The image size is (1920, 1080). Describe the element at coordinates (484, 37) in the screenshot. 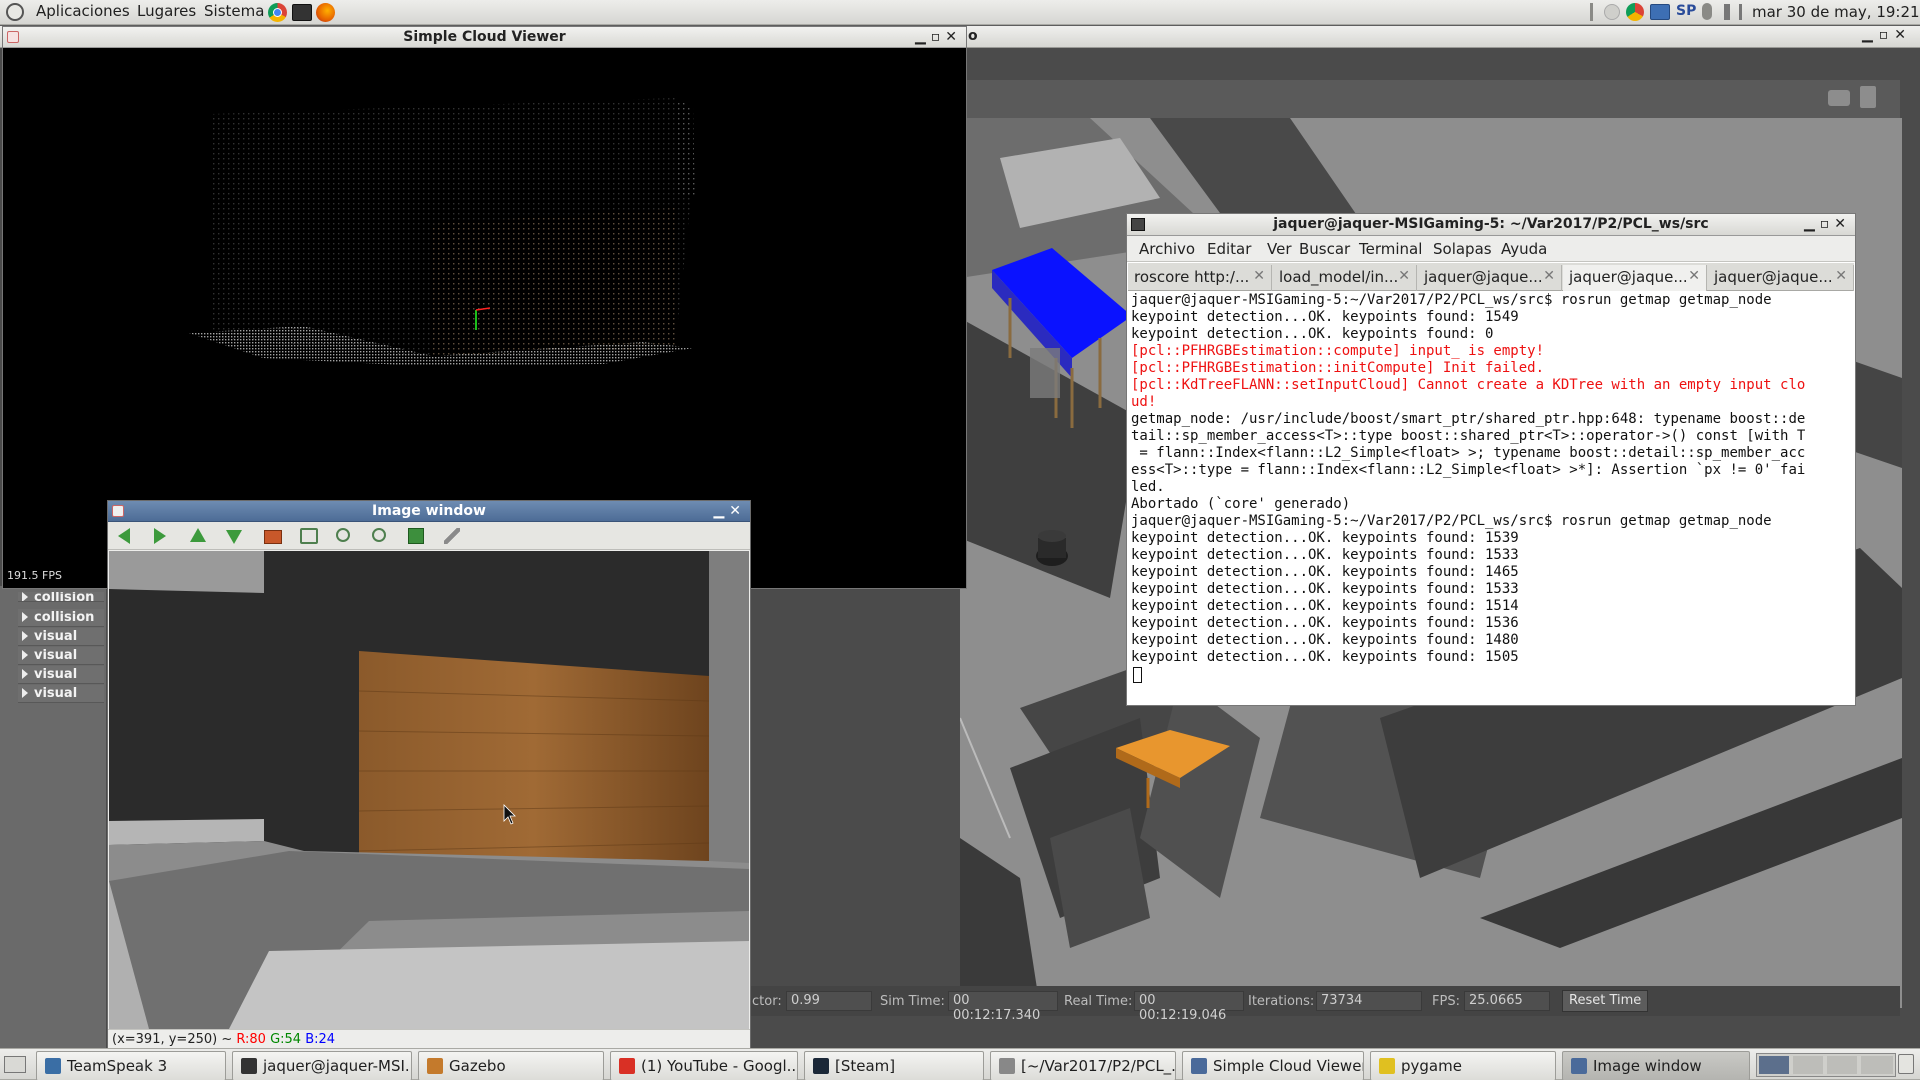

I see `cloud-viewer-titlebar: Simple Cloud Viewer ▁▫✕` at that location.